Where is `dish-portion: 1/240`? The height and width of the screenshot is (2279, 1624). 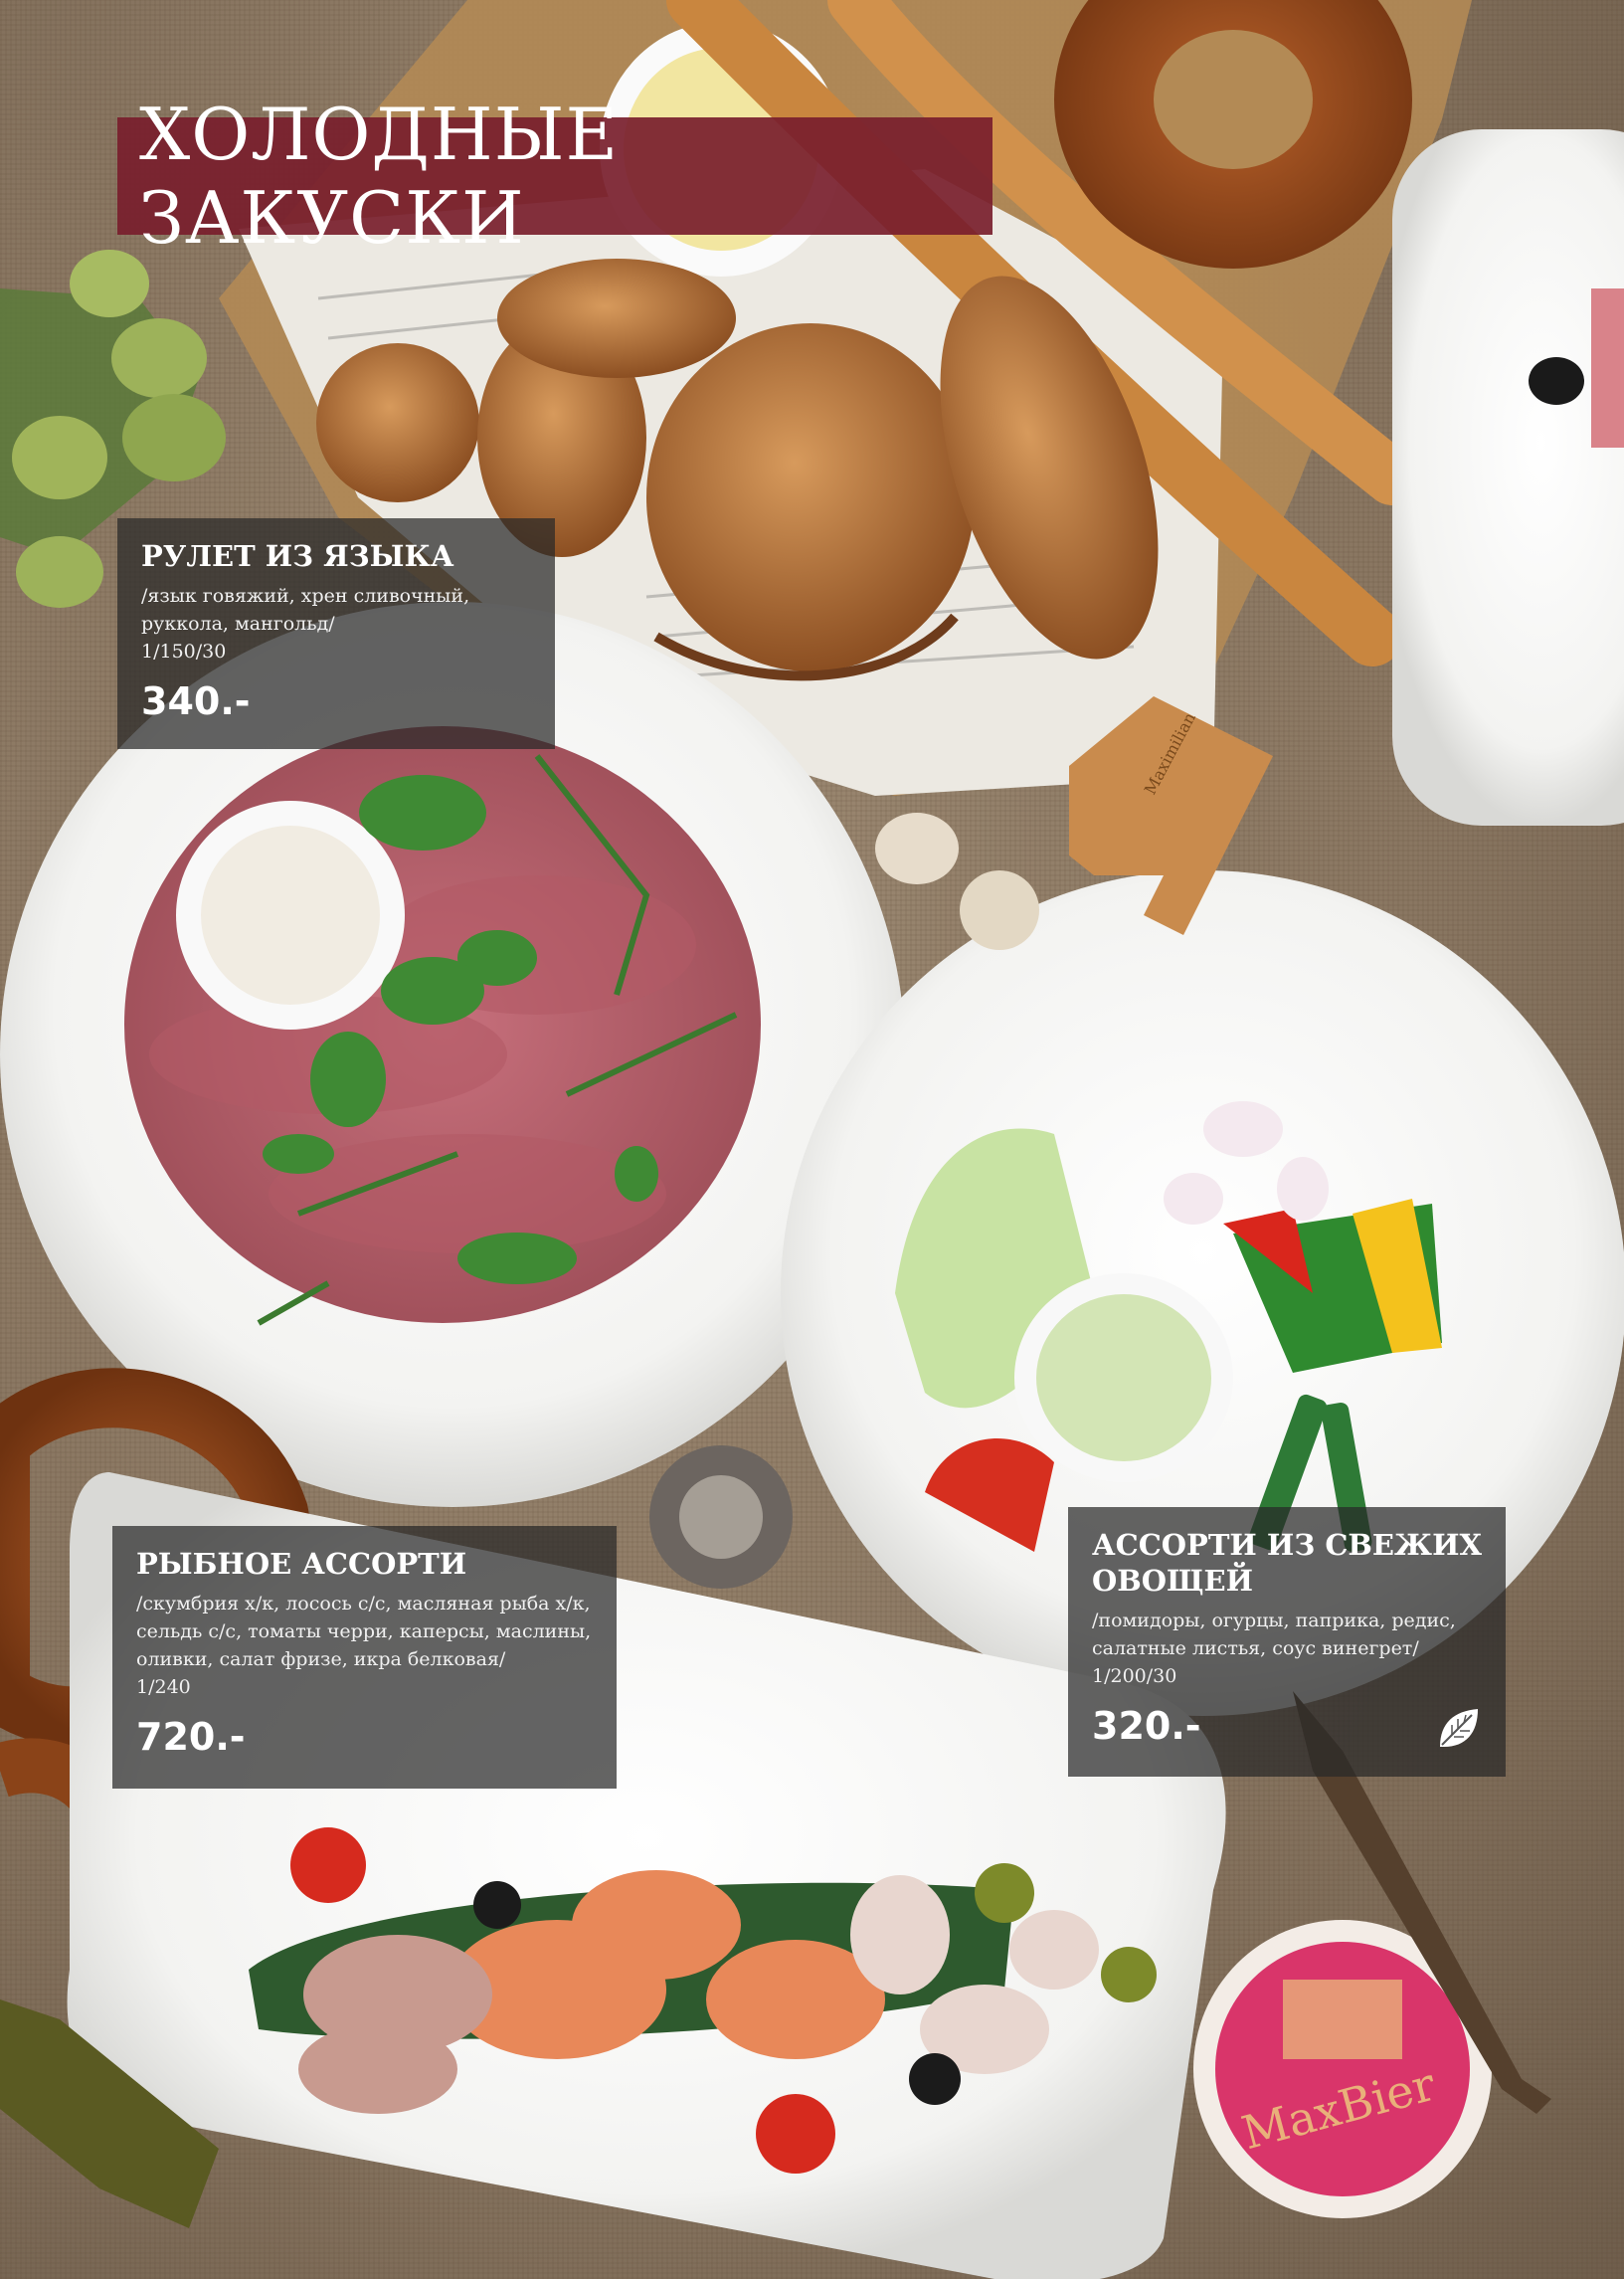
dish-portion: 1/240 is located at coordinates (163, 1687).